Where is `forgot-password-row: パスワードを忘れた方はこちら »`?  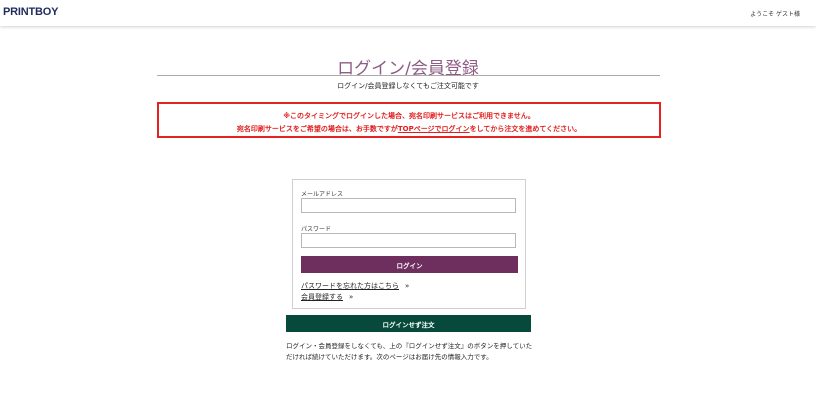
forgot-password-row: パスワードを忘れた方はこちら » is located at coordinates (355, 286).